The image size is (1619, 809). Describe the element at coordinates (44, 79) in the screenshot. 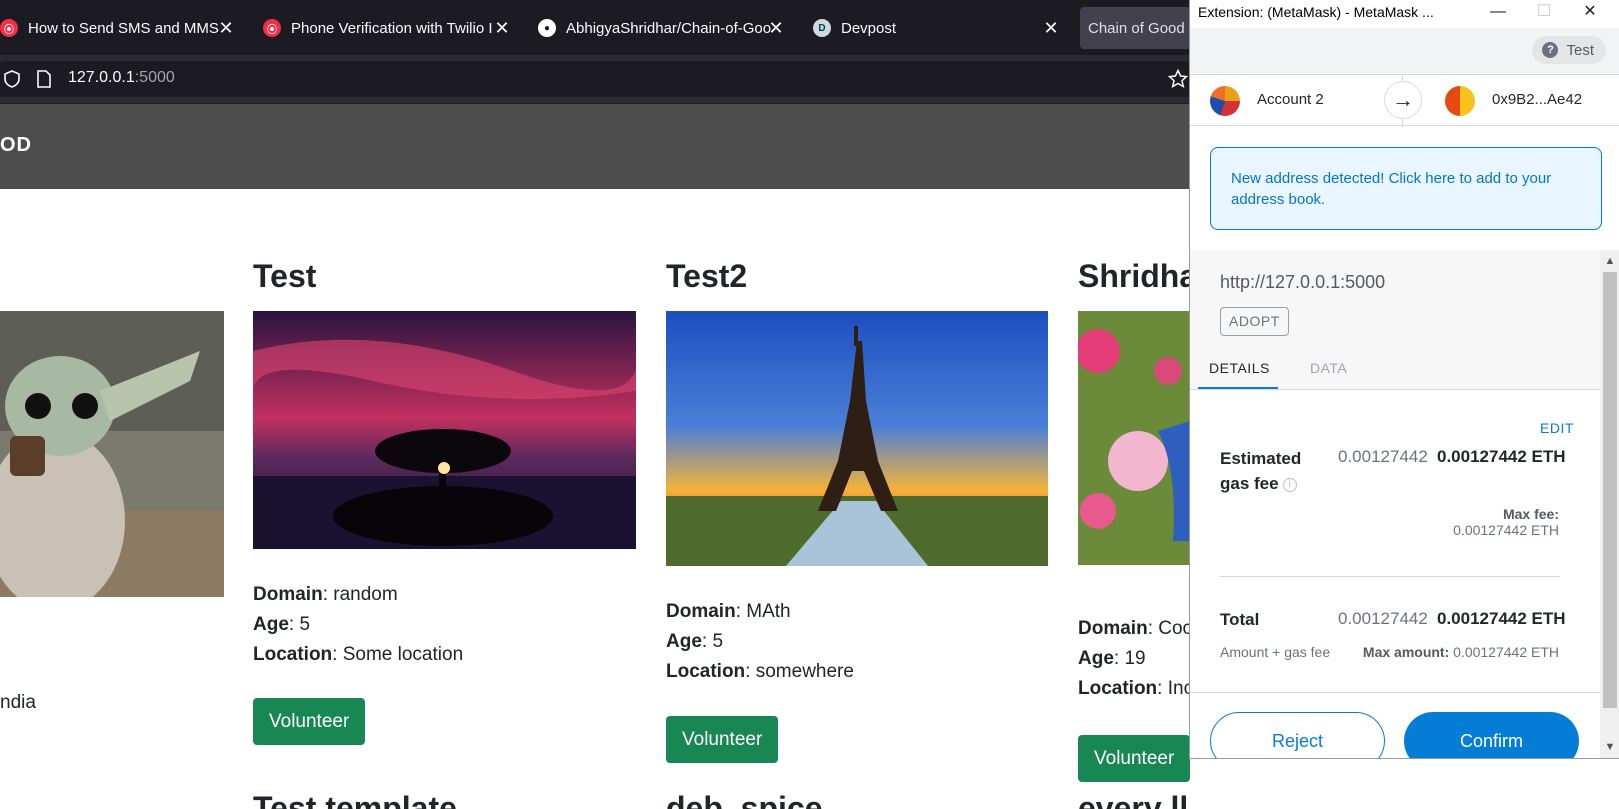

I see `page-icon` at that location.